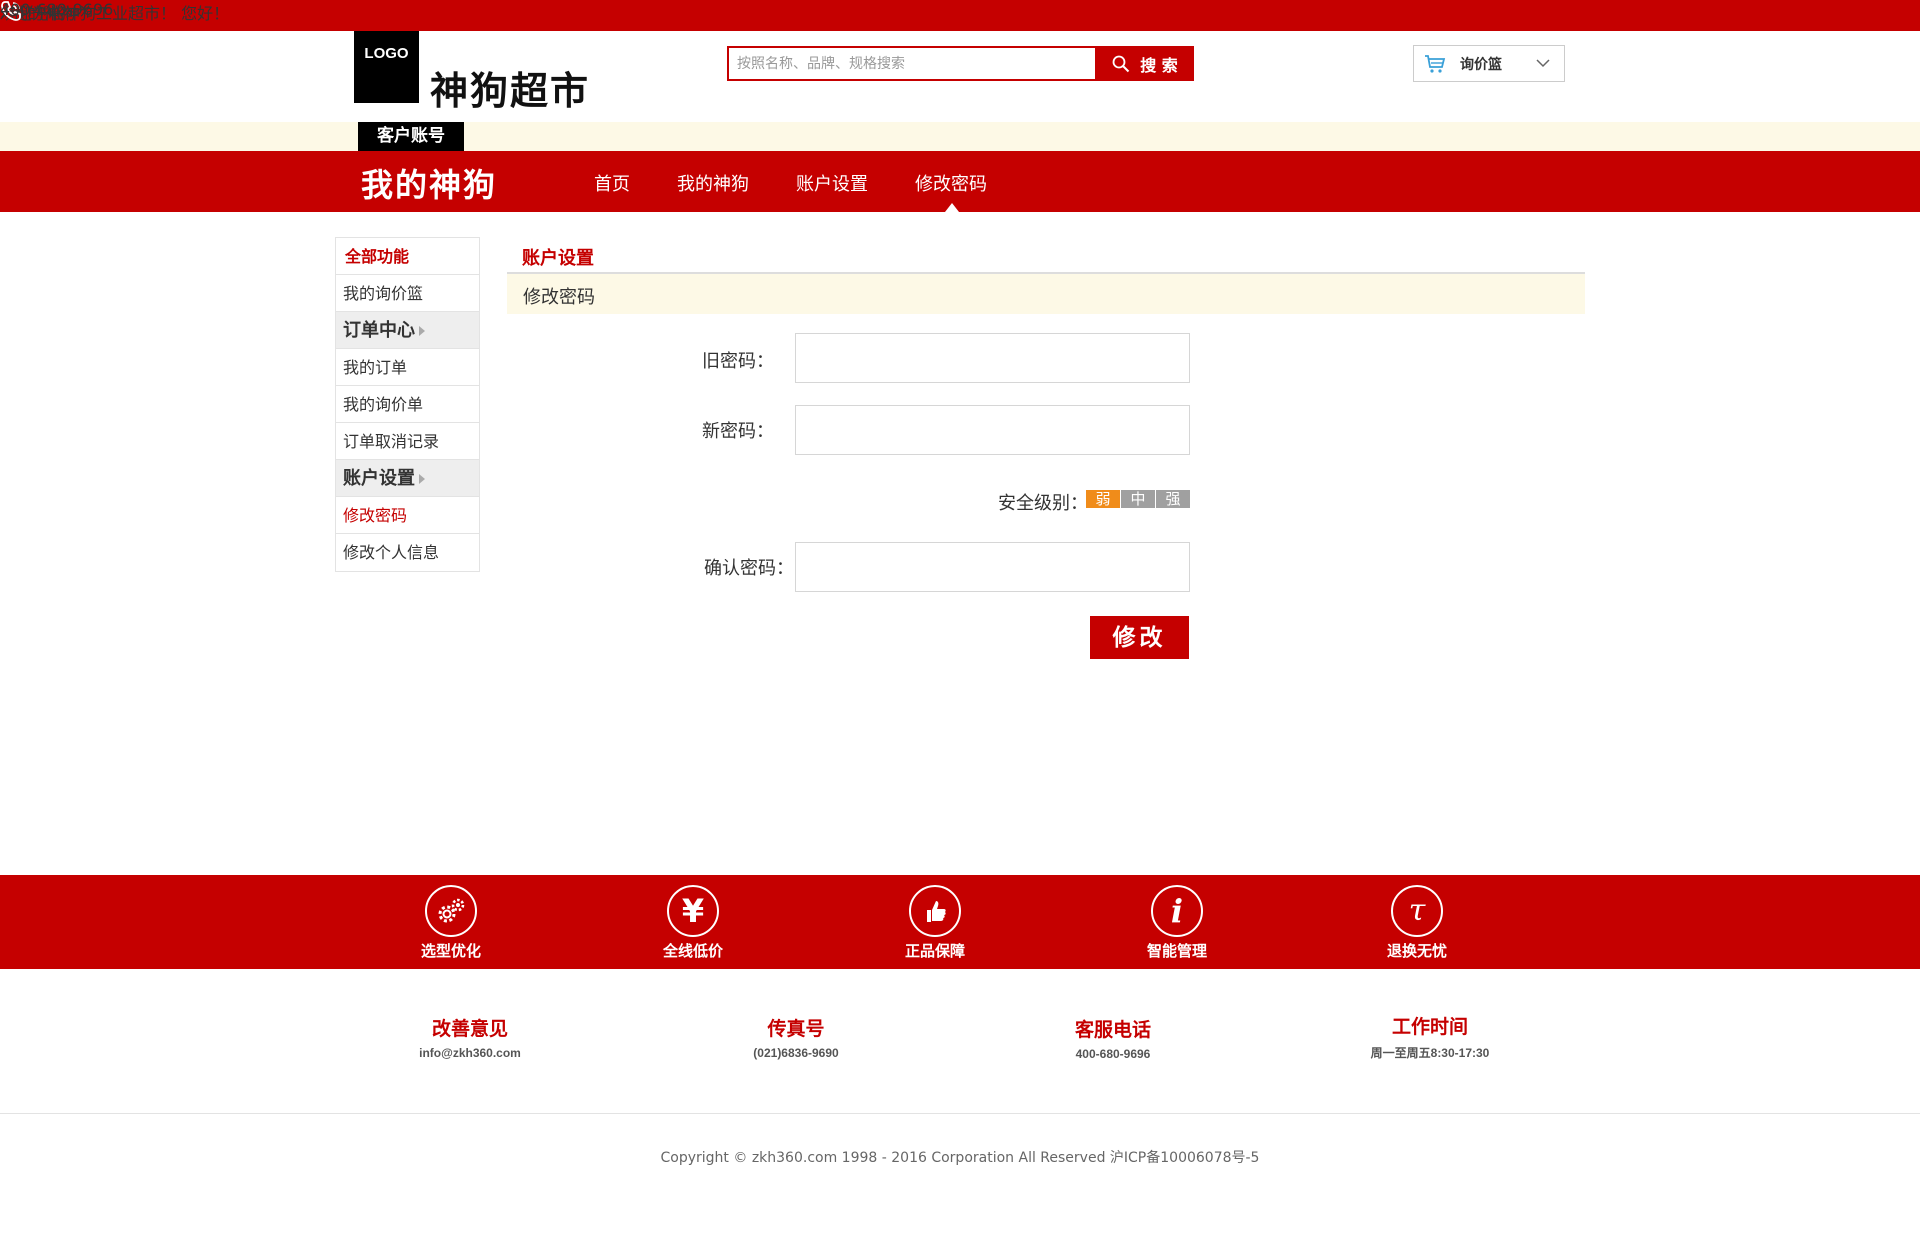 This screenshot has height=1234, width=1920. Describe the element at coordinates (935, 911) in the screenshot. I see `thumbs-up-icon` at that location.